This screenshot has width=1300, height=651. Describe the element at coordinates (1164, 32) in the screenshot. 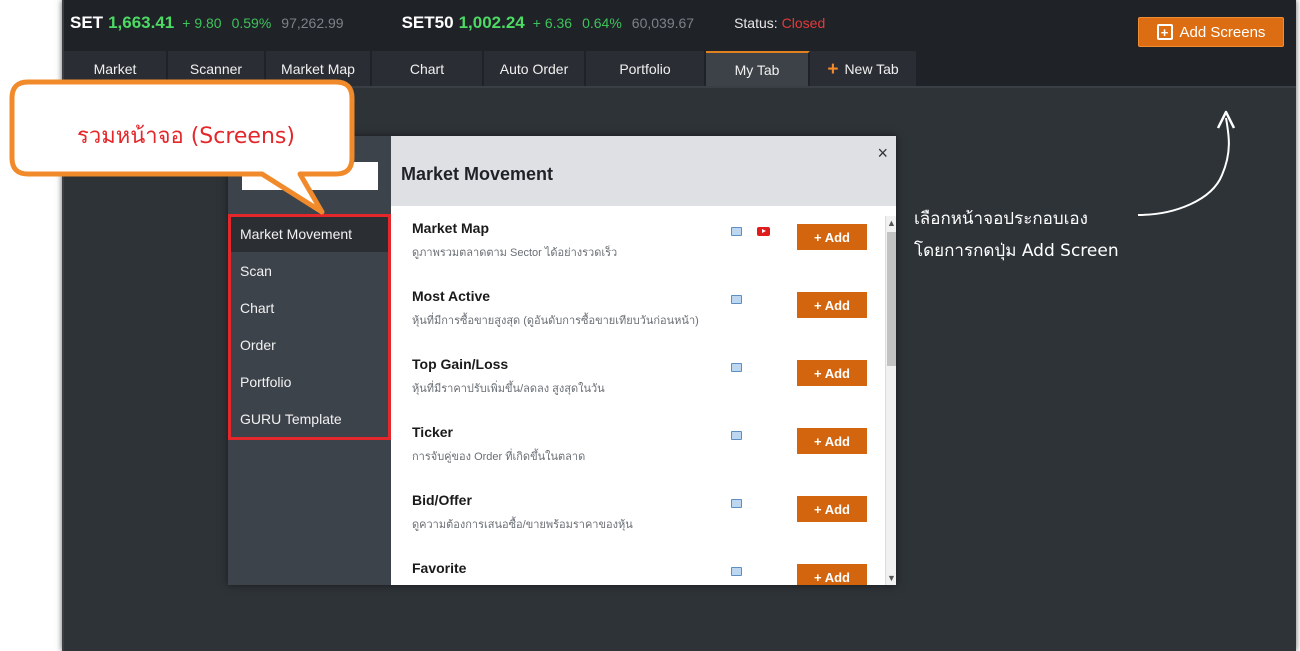

I see `plus-box-icon: +` at that location.